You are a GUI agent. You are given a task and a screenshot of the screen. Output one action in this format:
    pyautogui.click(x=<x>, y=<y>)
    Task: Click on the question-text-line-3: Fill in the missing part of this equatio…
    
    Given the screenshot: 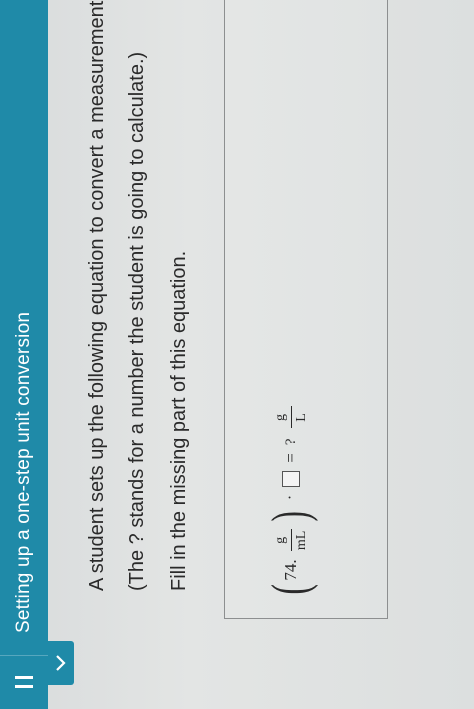 What is the action you would take?
    pyautogui.click(x=179, y=420)
    